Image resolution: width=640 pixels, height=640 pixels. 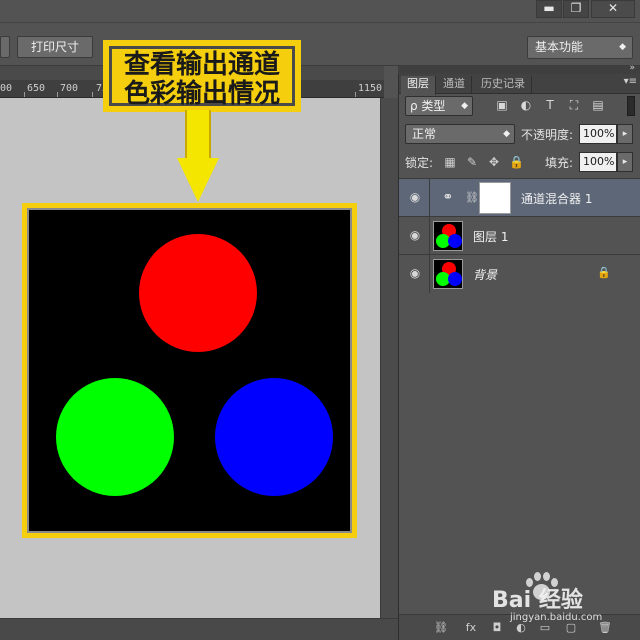 What do you see at coordinates (198, 180) in the screenshot?
I see `annotation-arrow-head` at bounding box center [198, 180].